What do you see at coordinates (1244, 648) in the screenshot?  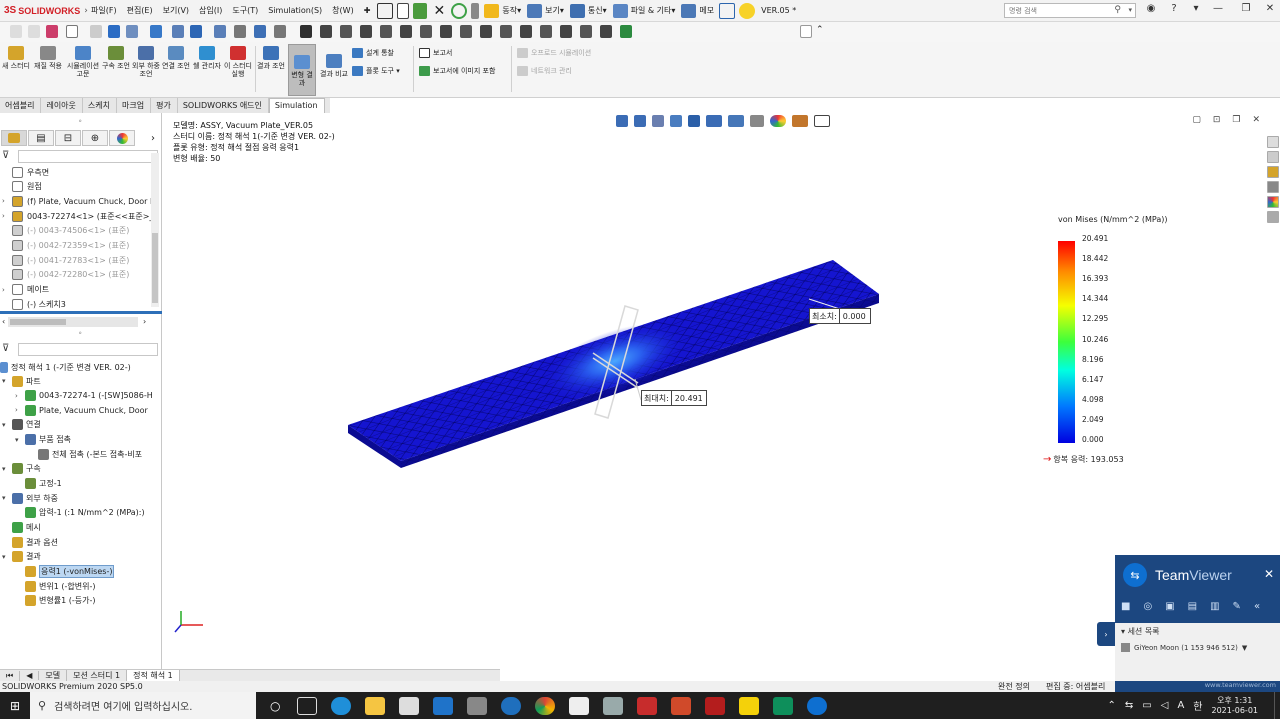 I see `chevron-down-icon: ▼` at bounding box center [1244, 648].